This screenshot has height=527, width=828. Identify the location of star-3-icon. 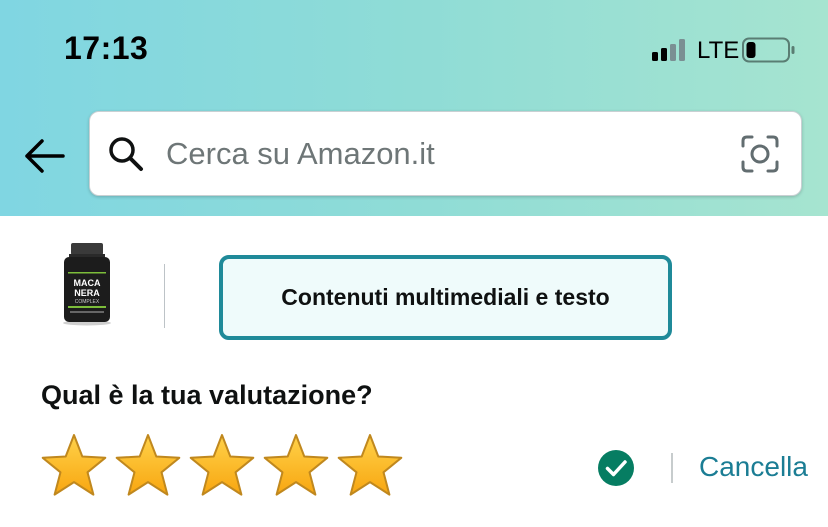
(222, 466).